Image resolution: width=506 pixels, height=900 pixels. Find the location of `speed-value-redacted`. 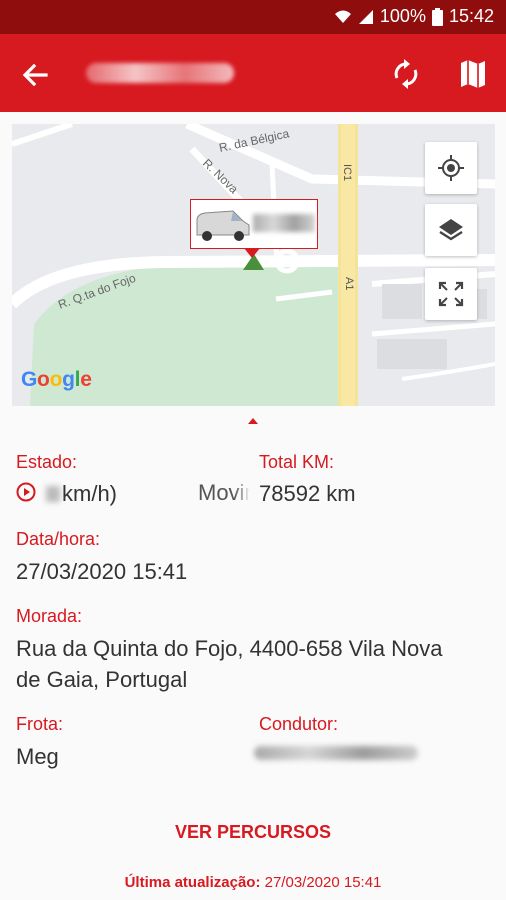

speed-value-redacted is located at coordinates (53, 494).